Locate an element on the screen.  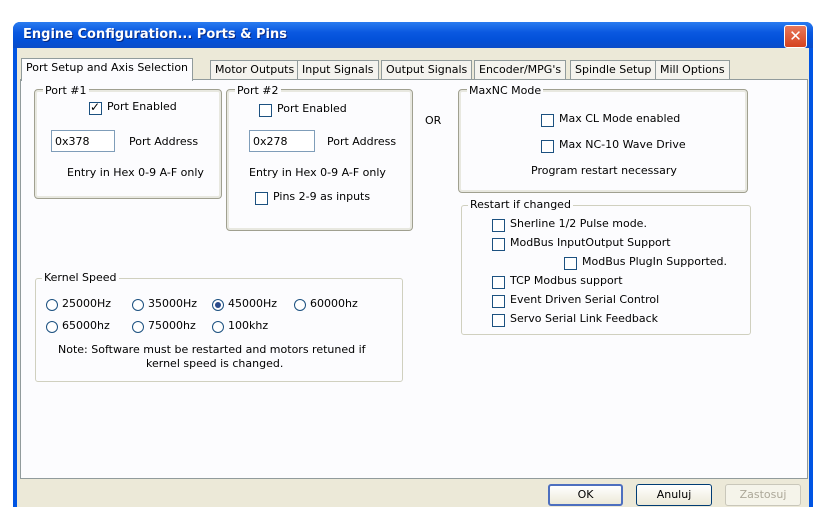
port2-pins-label: Pins 2-9 as inputs is located at coordinates (322, 196).